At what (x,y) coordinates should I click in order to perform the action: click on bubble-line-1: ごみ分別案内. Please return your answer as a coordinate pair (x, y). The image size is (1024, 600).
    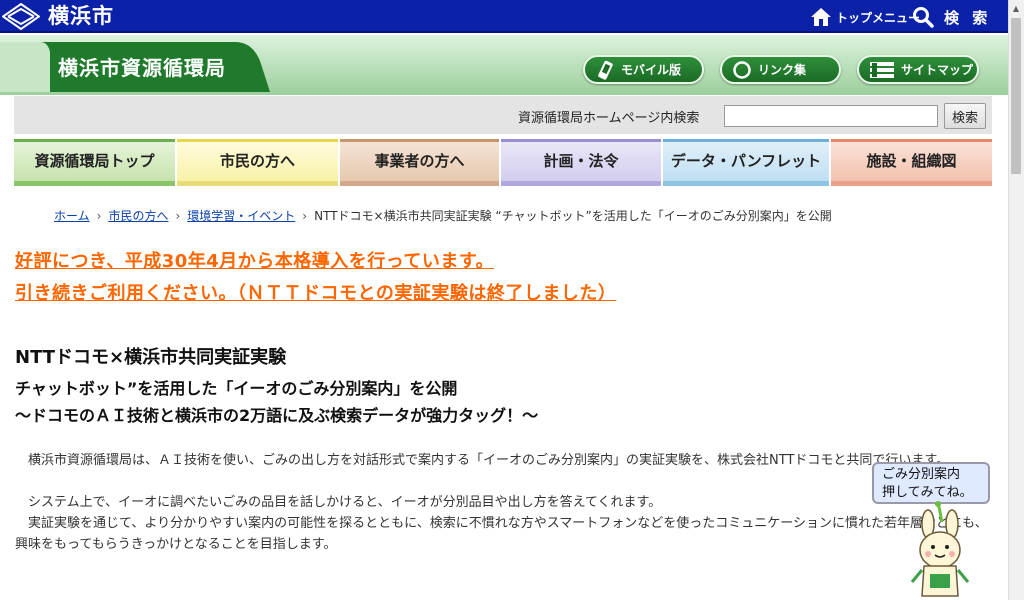
    Looking at the image, I should click on (921, 474).